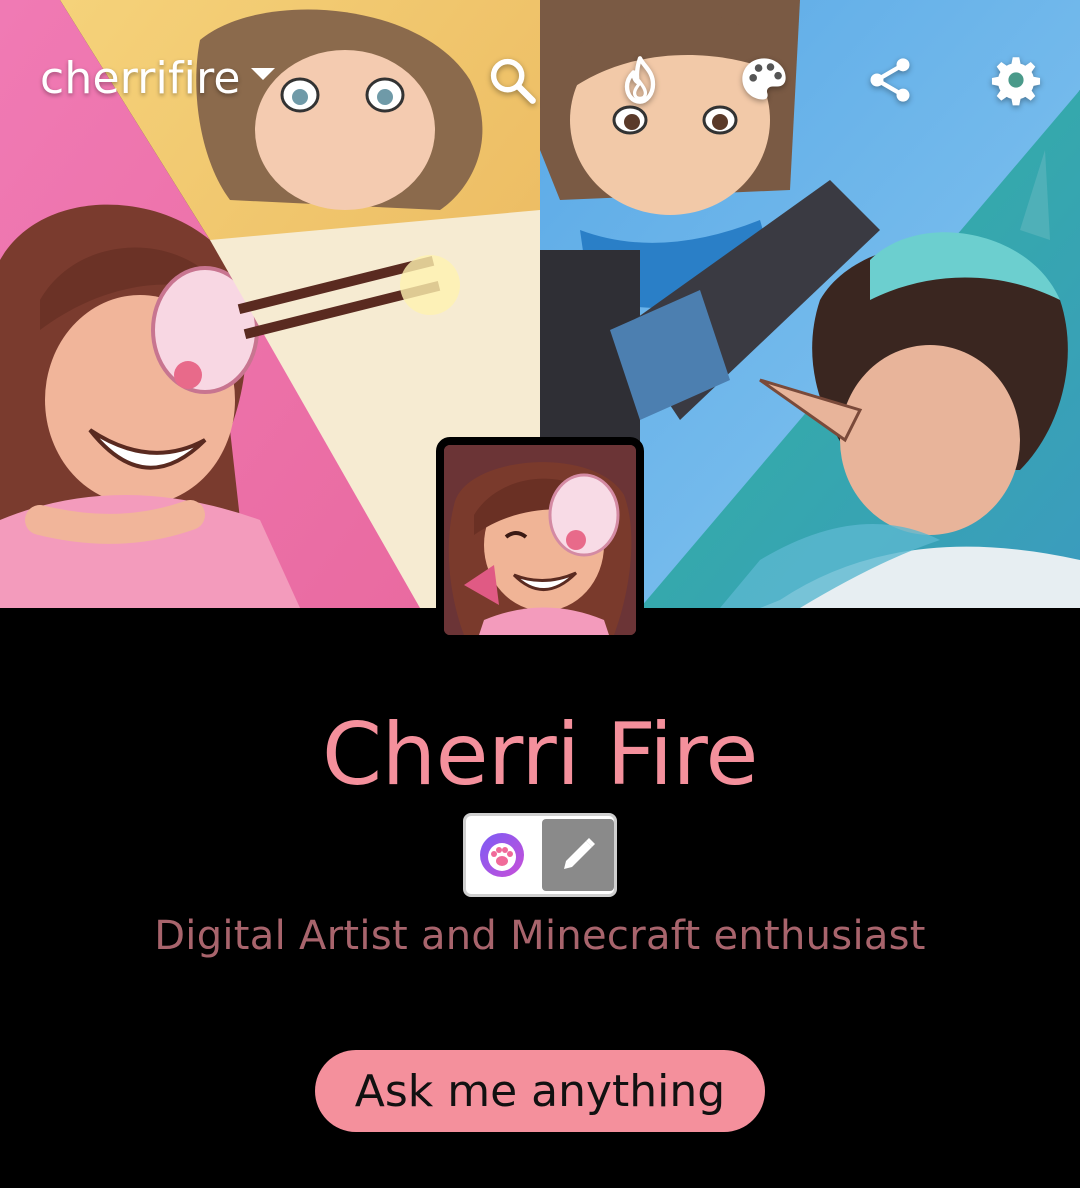 The image size is (1080, 1188). I want to click on top-bar: cherrifire, so click(540, 78).